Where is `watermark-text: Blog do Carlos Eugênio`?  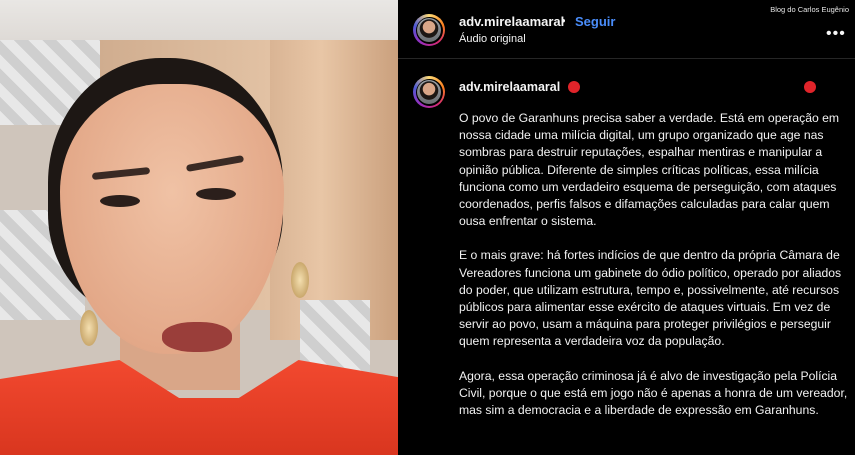
watermark-text: Blog do Carlos Eugênio is located at coordinates (809, 9).